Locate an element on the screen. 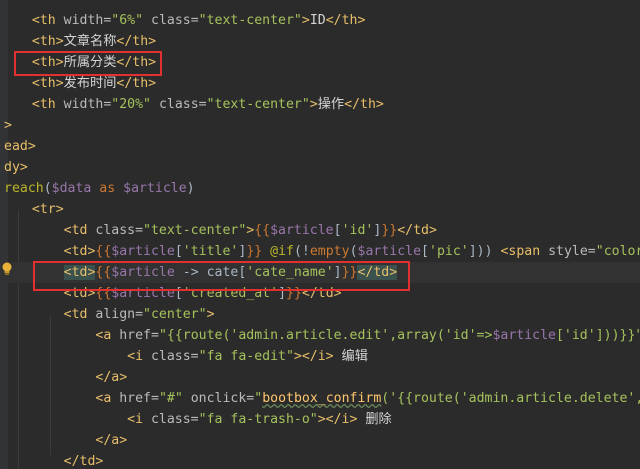  code-line: <th>文章名称</th> is located at coordinates (320, 41).